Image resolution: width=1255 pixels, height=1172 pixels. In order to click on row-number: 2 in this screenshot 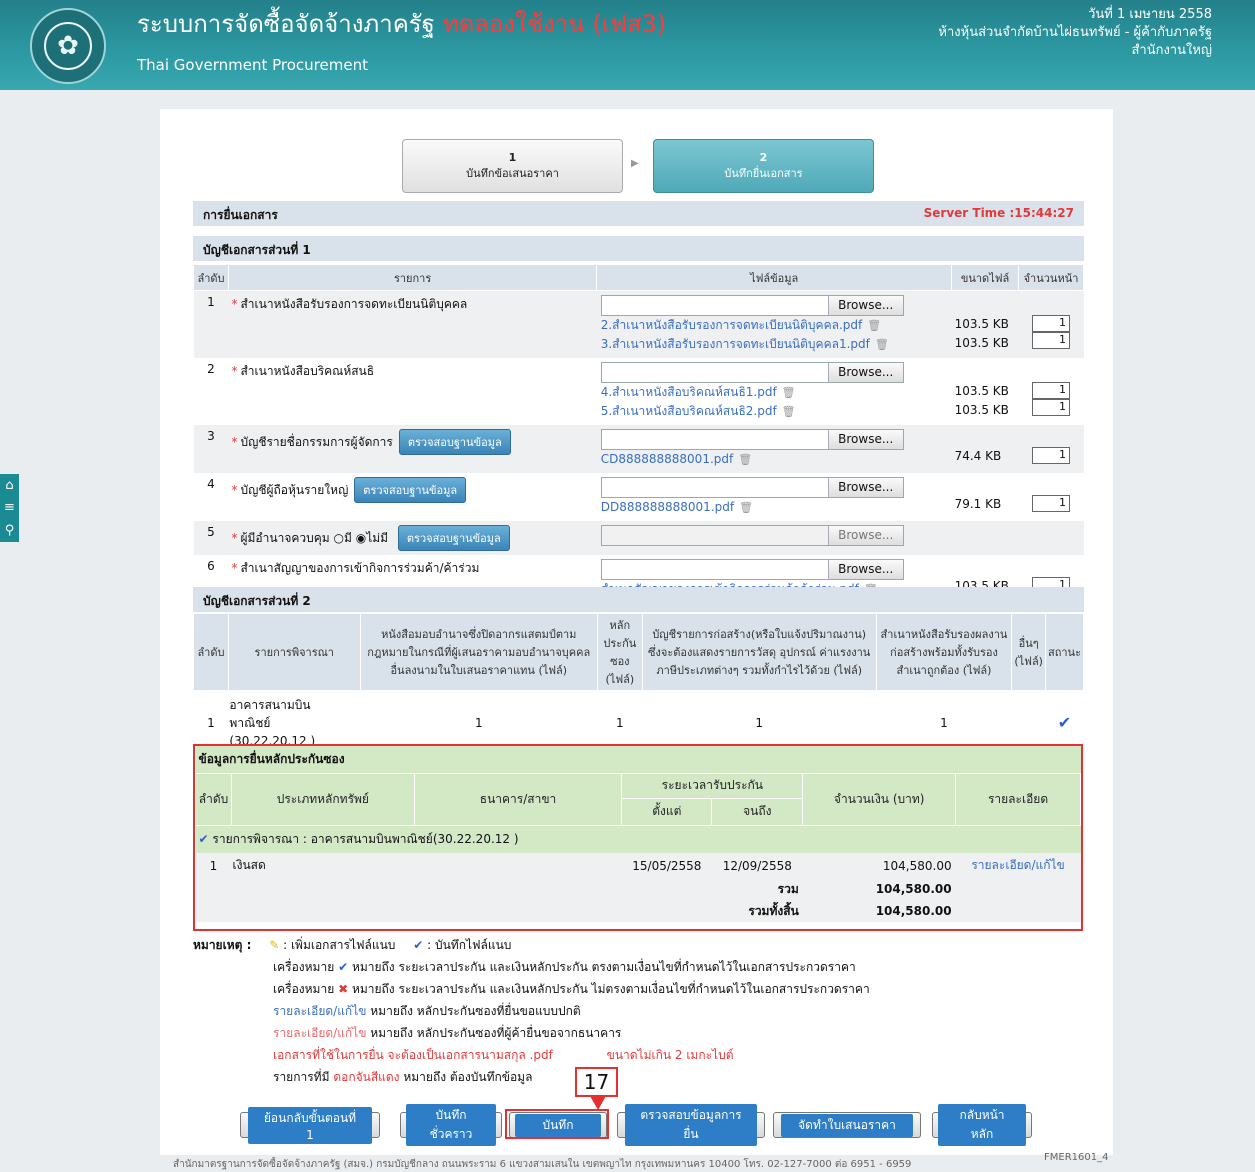, I will do `click(211, 369)`.